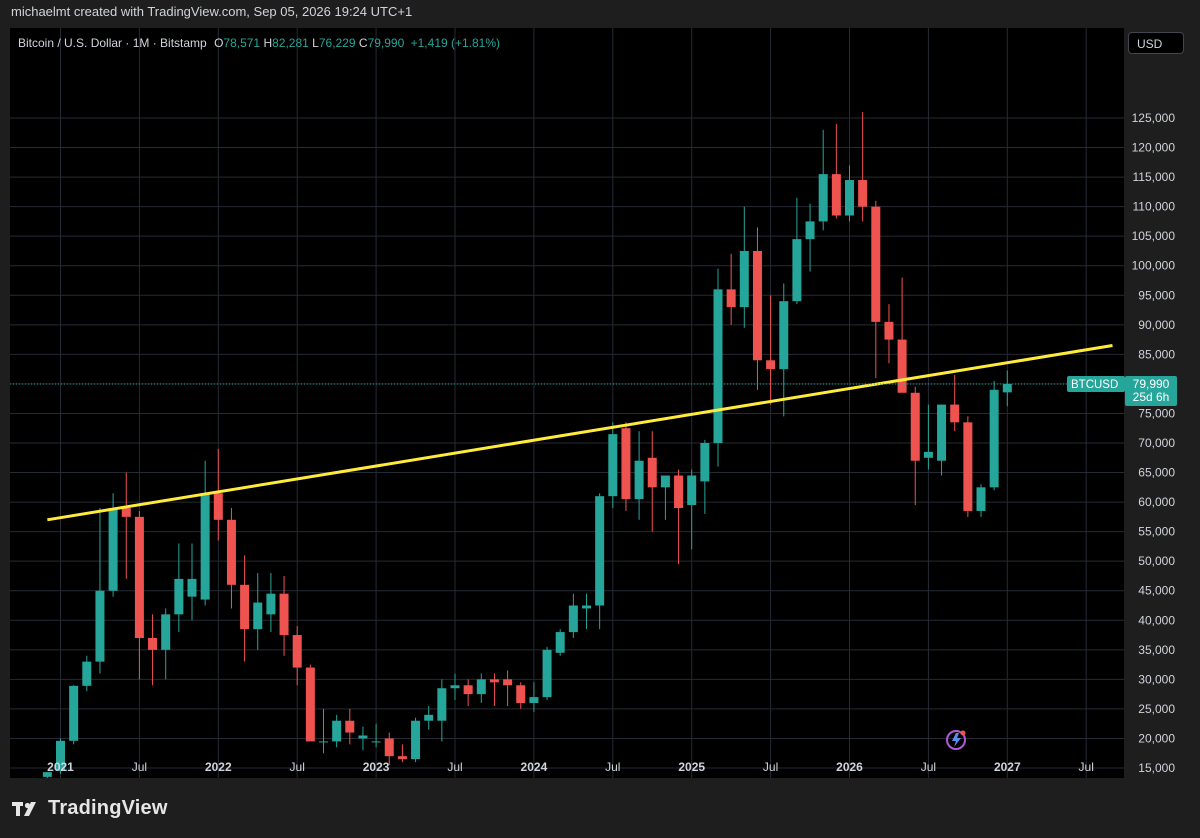 This screenshot has height=838, width=1200. What do you see at coordinates (1156, 738) in the screenshot?
I see `y-tick-label: 20,000` at bounding box center [1156, 738].